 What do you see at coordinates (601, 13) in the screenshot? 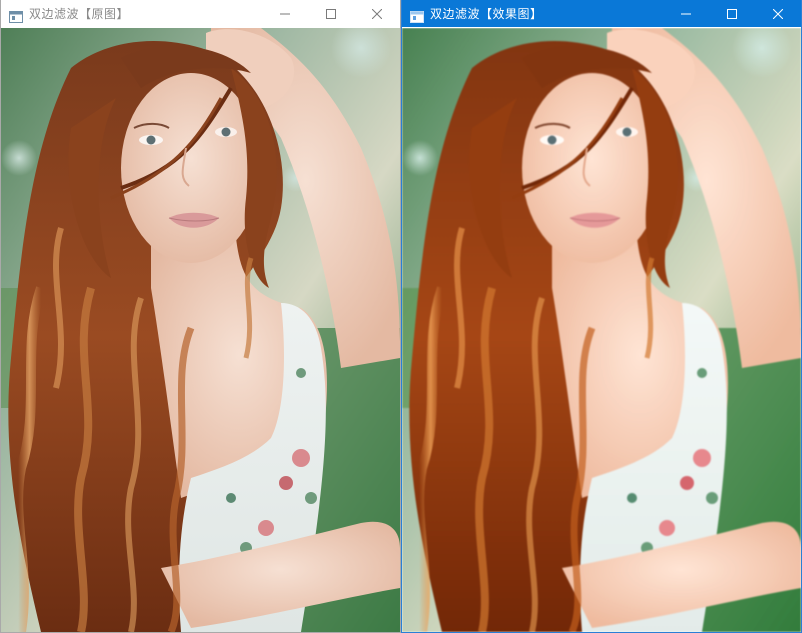
I see `title-bar: 双边滤波【效果图】` at bounding box center [601, 13].